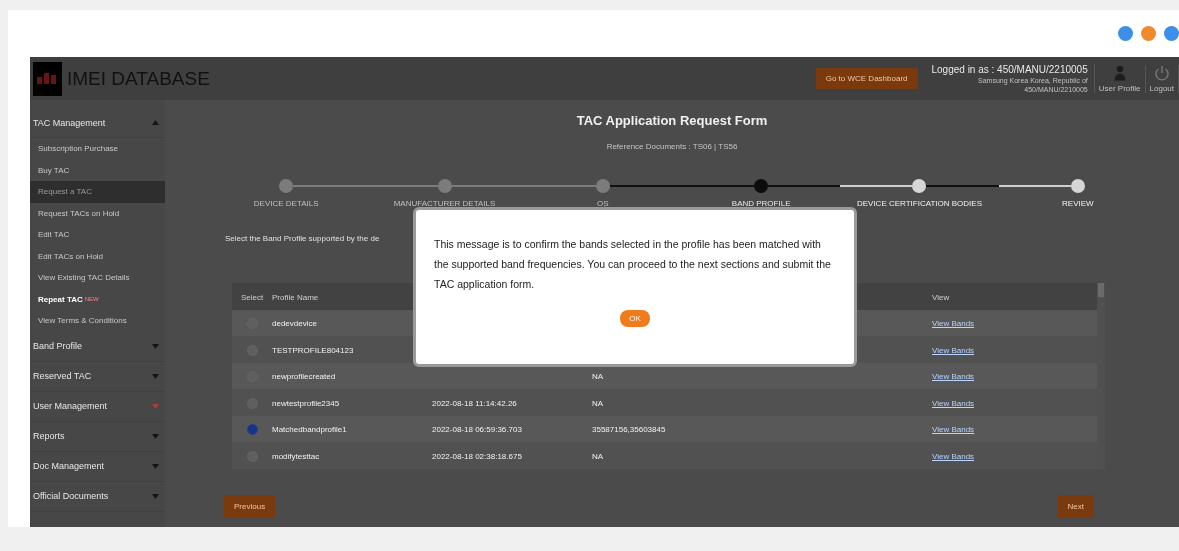 This screenshot has height=551, width=1179. Describe the element at coordinates (97, 321) in the screenshot. I see `sidebar-item: View Terms & Conditions` at that location.